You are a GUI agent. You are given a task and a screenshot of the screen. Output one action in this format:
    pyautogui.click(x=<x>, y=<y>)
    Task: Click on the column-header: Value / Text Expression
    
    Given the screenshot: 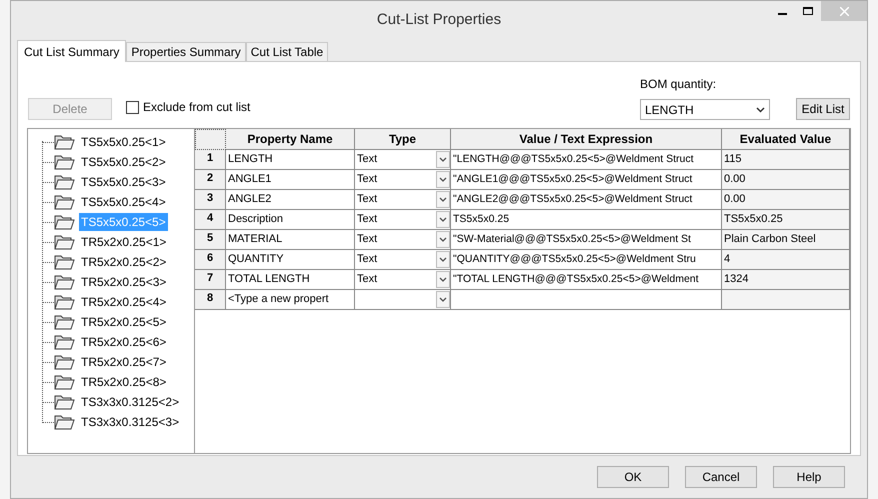 What is the action you would take?
    pyautogui.click(x=586, y=139)
    